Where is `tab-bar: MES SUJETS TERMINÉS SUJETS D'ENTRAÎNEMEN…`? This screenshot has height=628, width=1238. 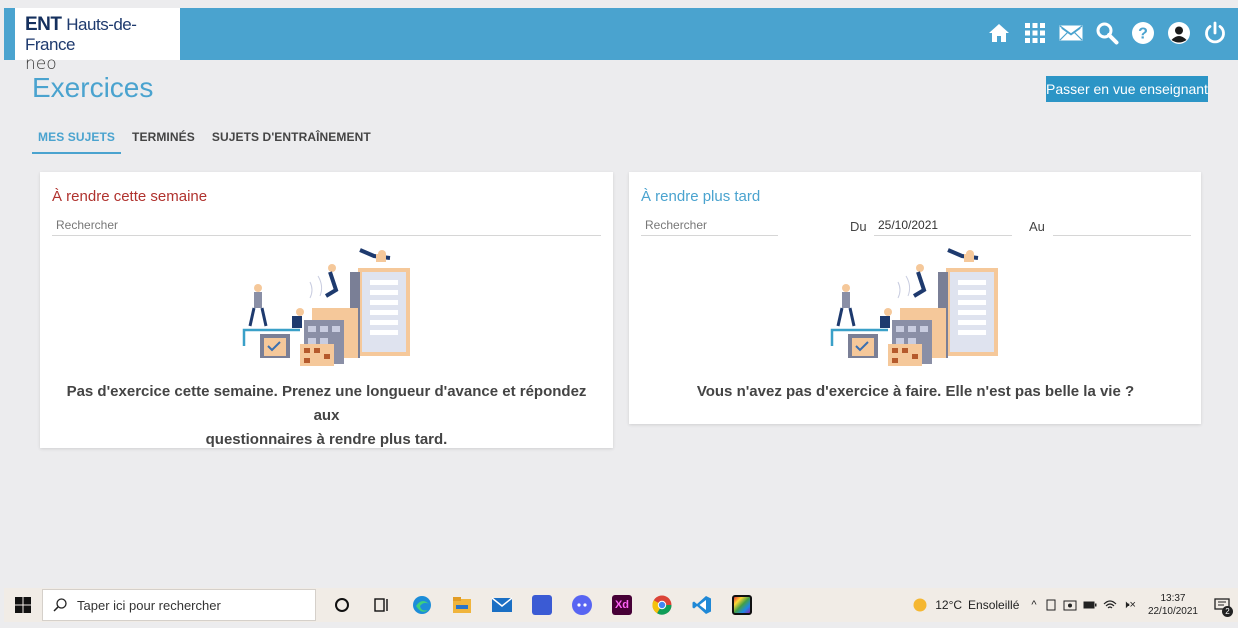
tab-bar: MES SUJETS TERMINÉS SUJETS D'ENTRAÎNEMEN… is located at coordinates (207, 140).